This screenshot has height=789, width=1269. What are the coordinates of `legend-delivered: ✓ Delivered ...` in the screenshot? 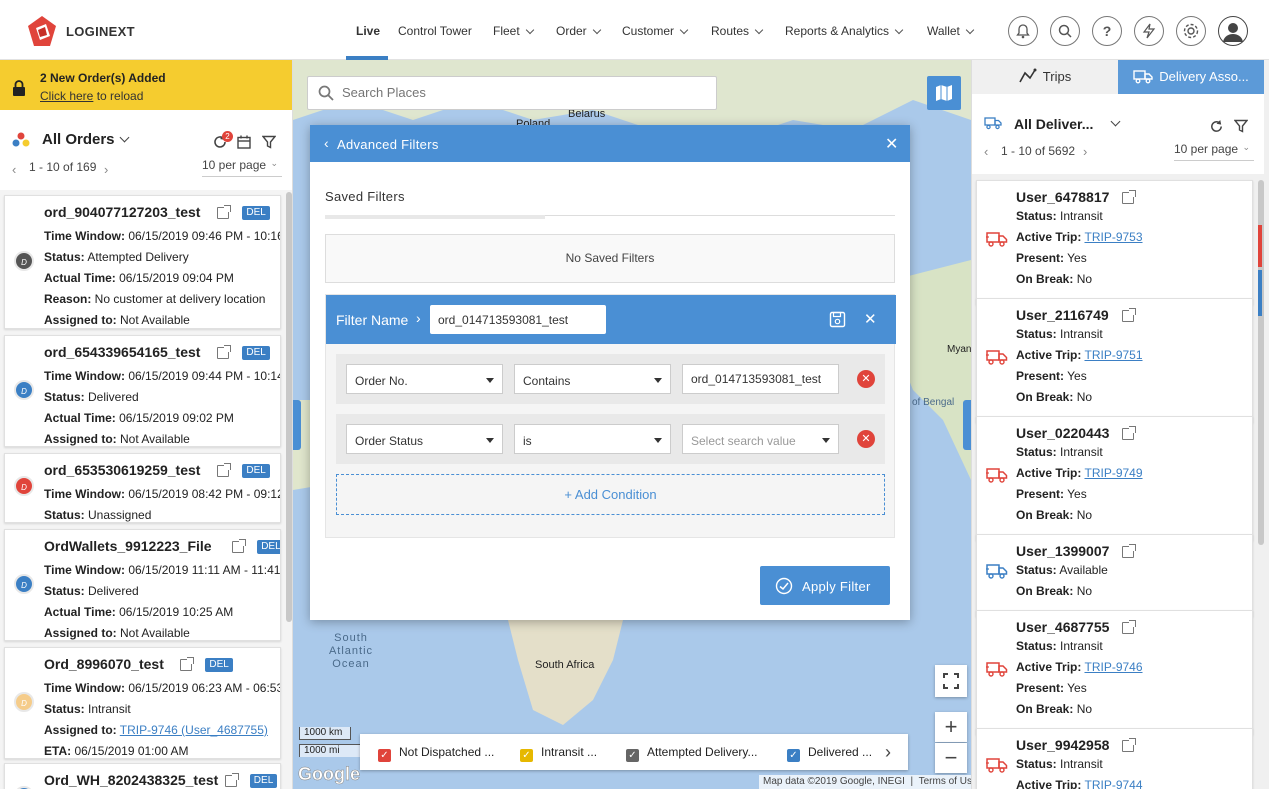 It's located at (829, 753).